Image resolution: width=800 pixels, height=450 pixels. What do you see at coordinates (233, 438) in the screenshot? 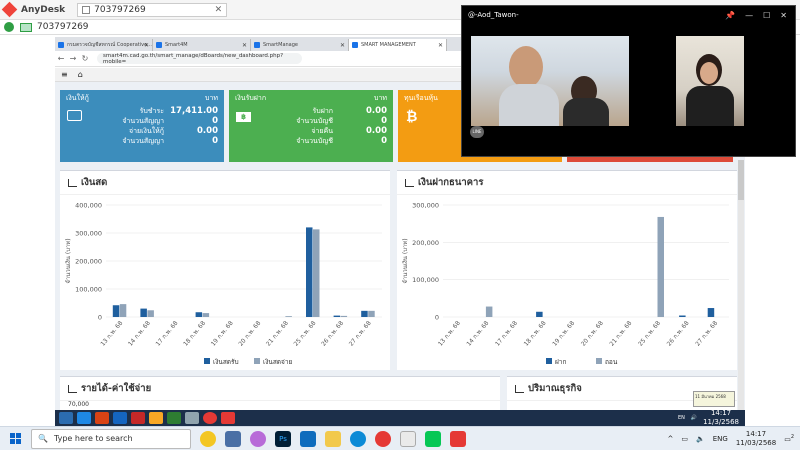
I see `calculator-icon` at bounding box center [233, 438].